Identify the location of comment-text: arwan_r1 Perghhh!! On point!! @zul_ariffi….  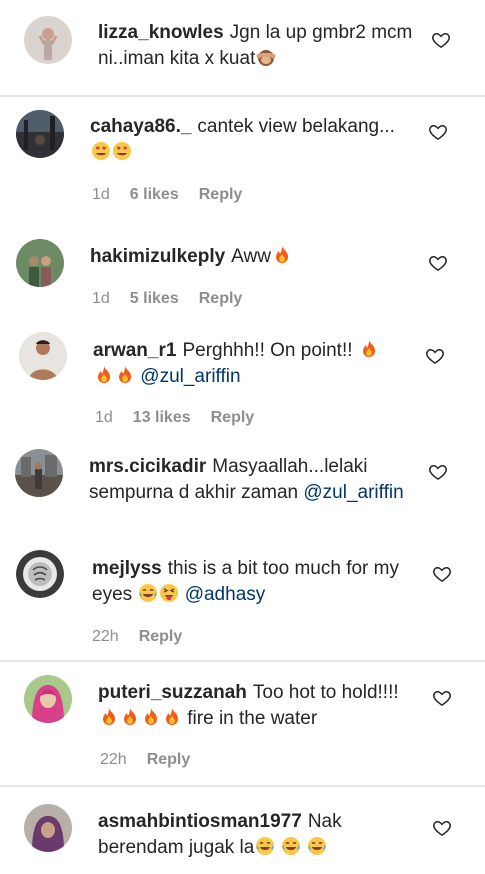
(248, 364).